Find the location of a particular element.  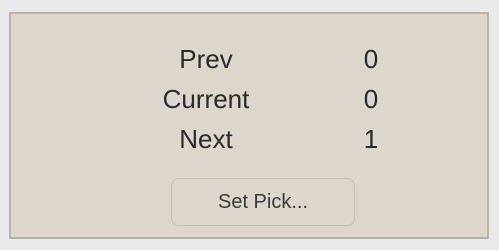

next-value: 1 is located at coordinates (371, 139).